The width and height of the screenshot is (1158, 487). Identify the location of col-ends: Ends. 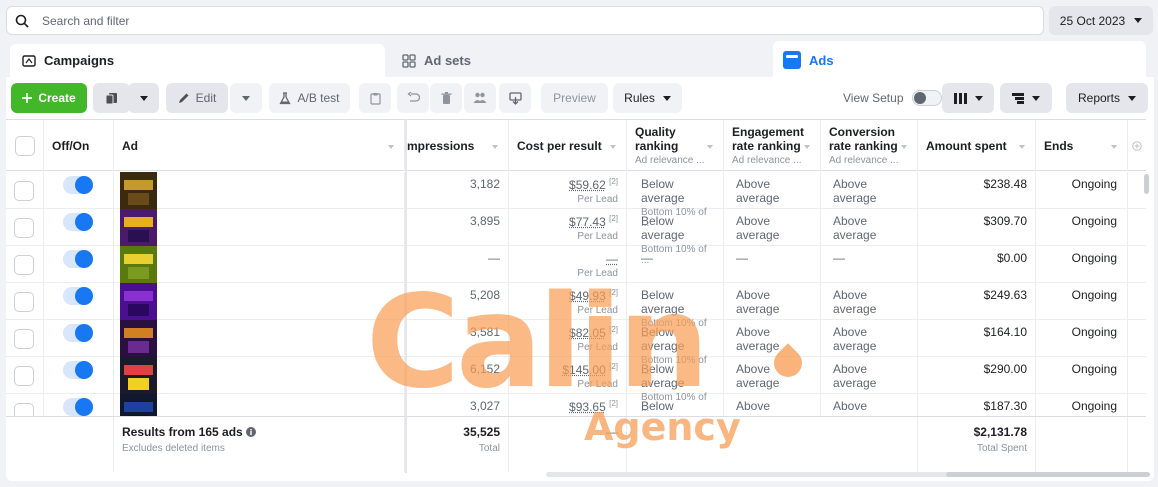
(1082, 145).